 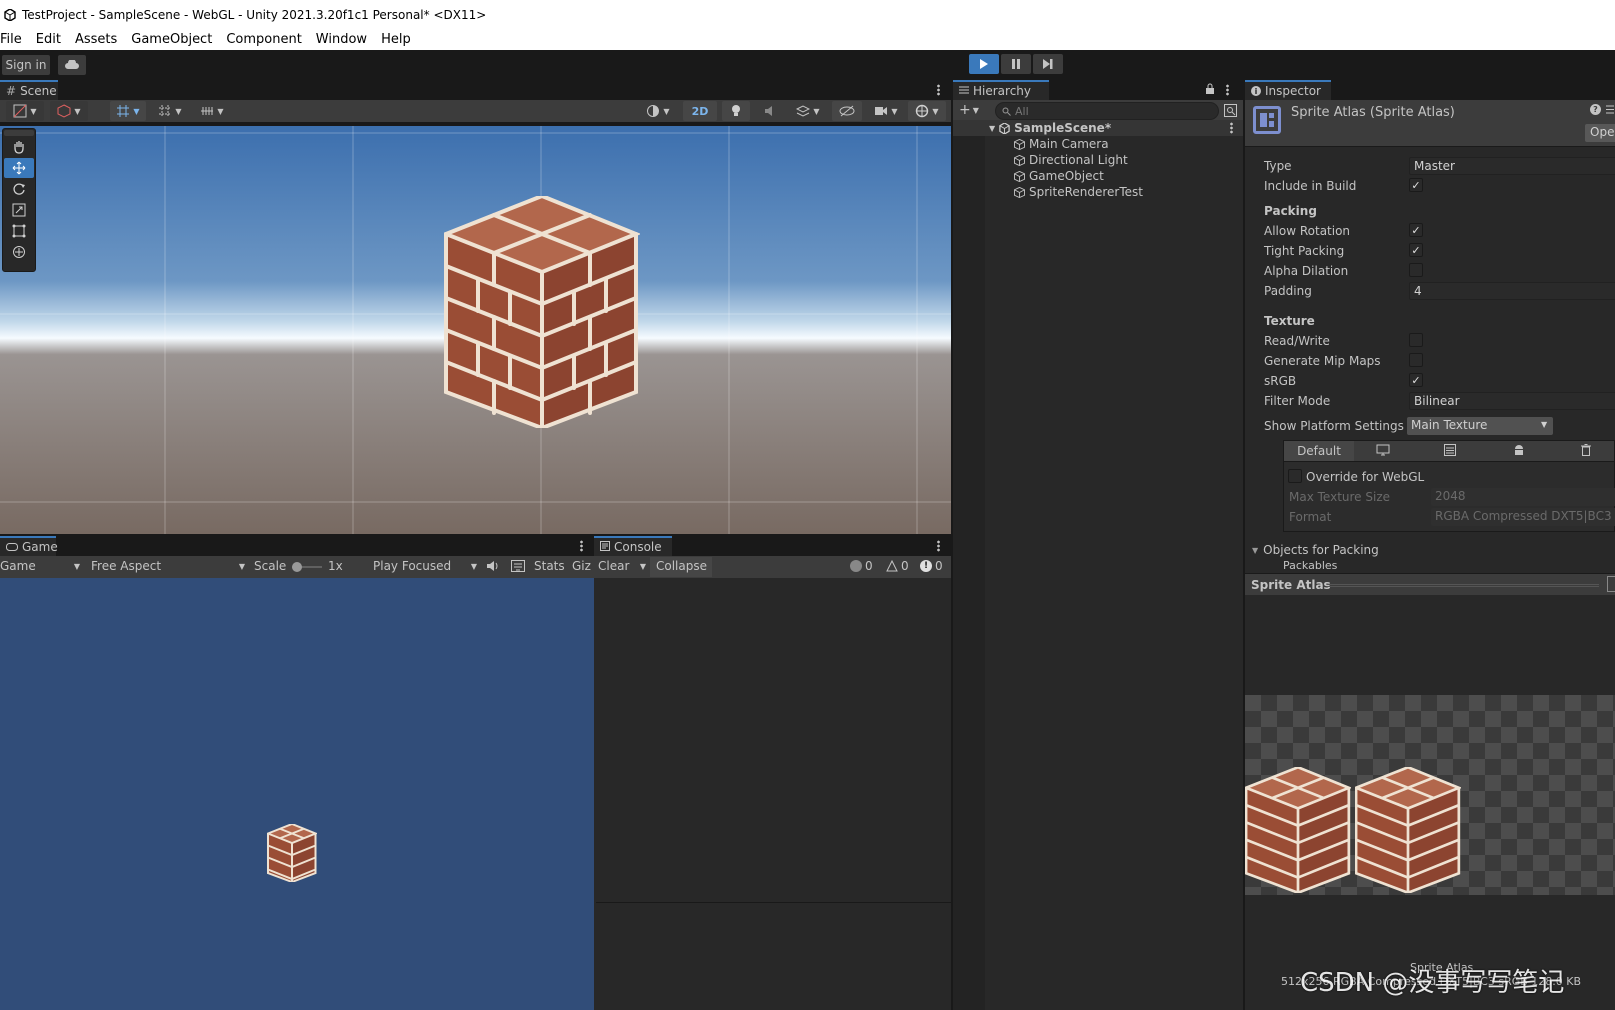 I want to click on log-filter: 0, so click(x=861, y=566).